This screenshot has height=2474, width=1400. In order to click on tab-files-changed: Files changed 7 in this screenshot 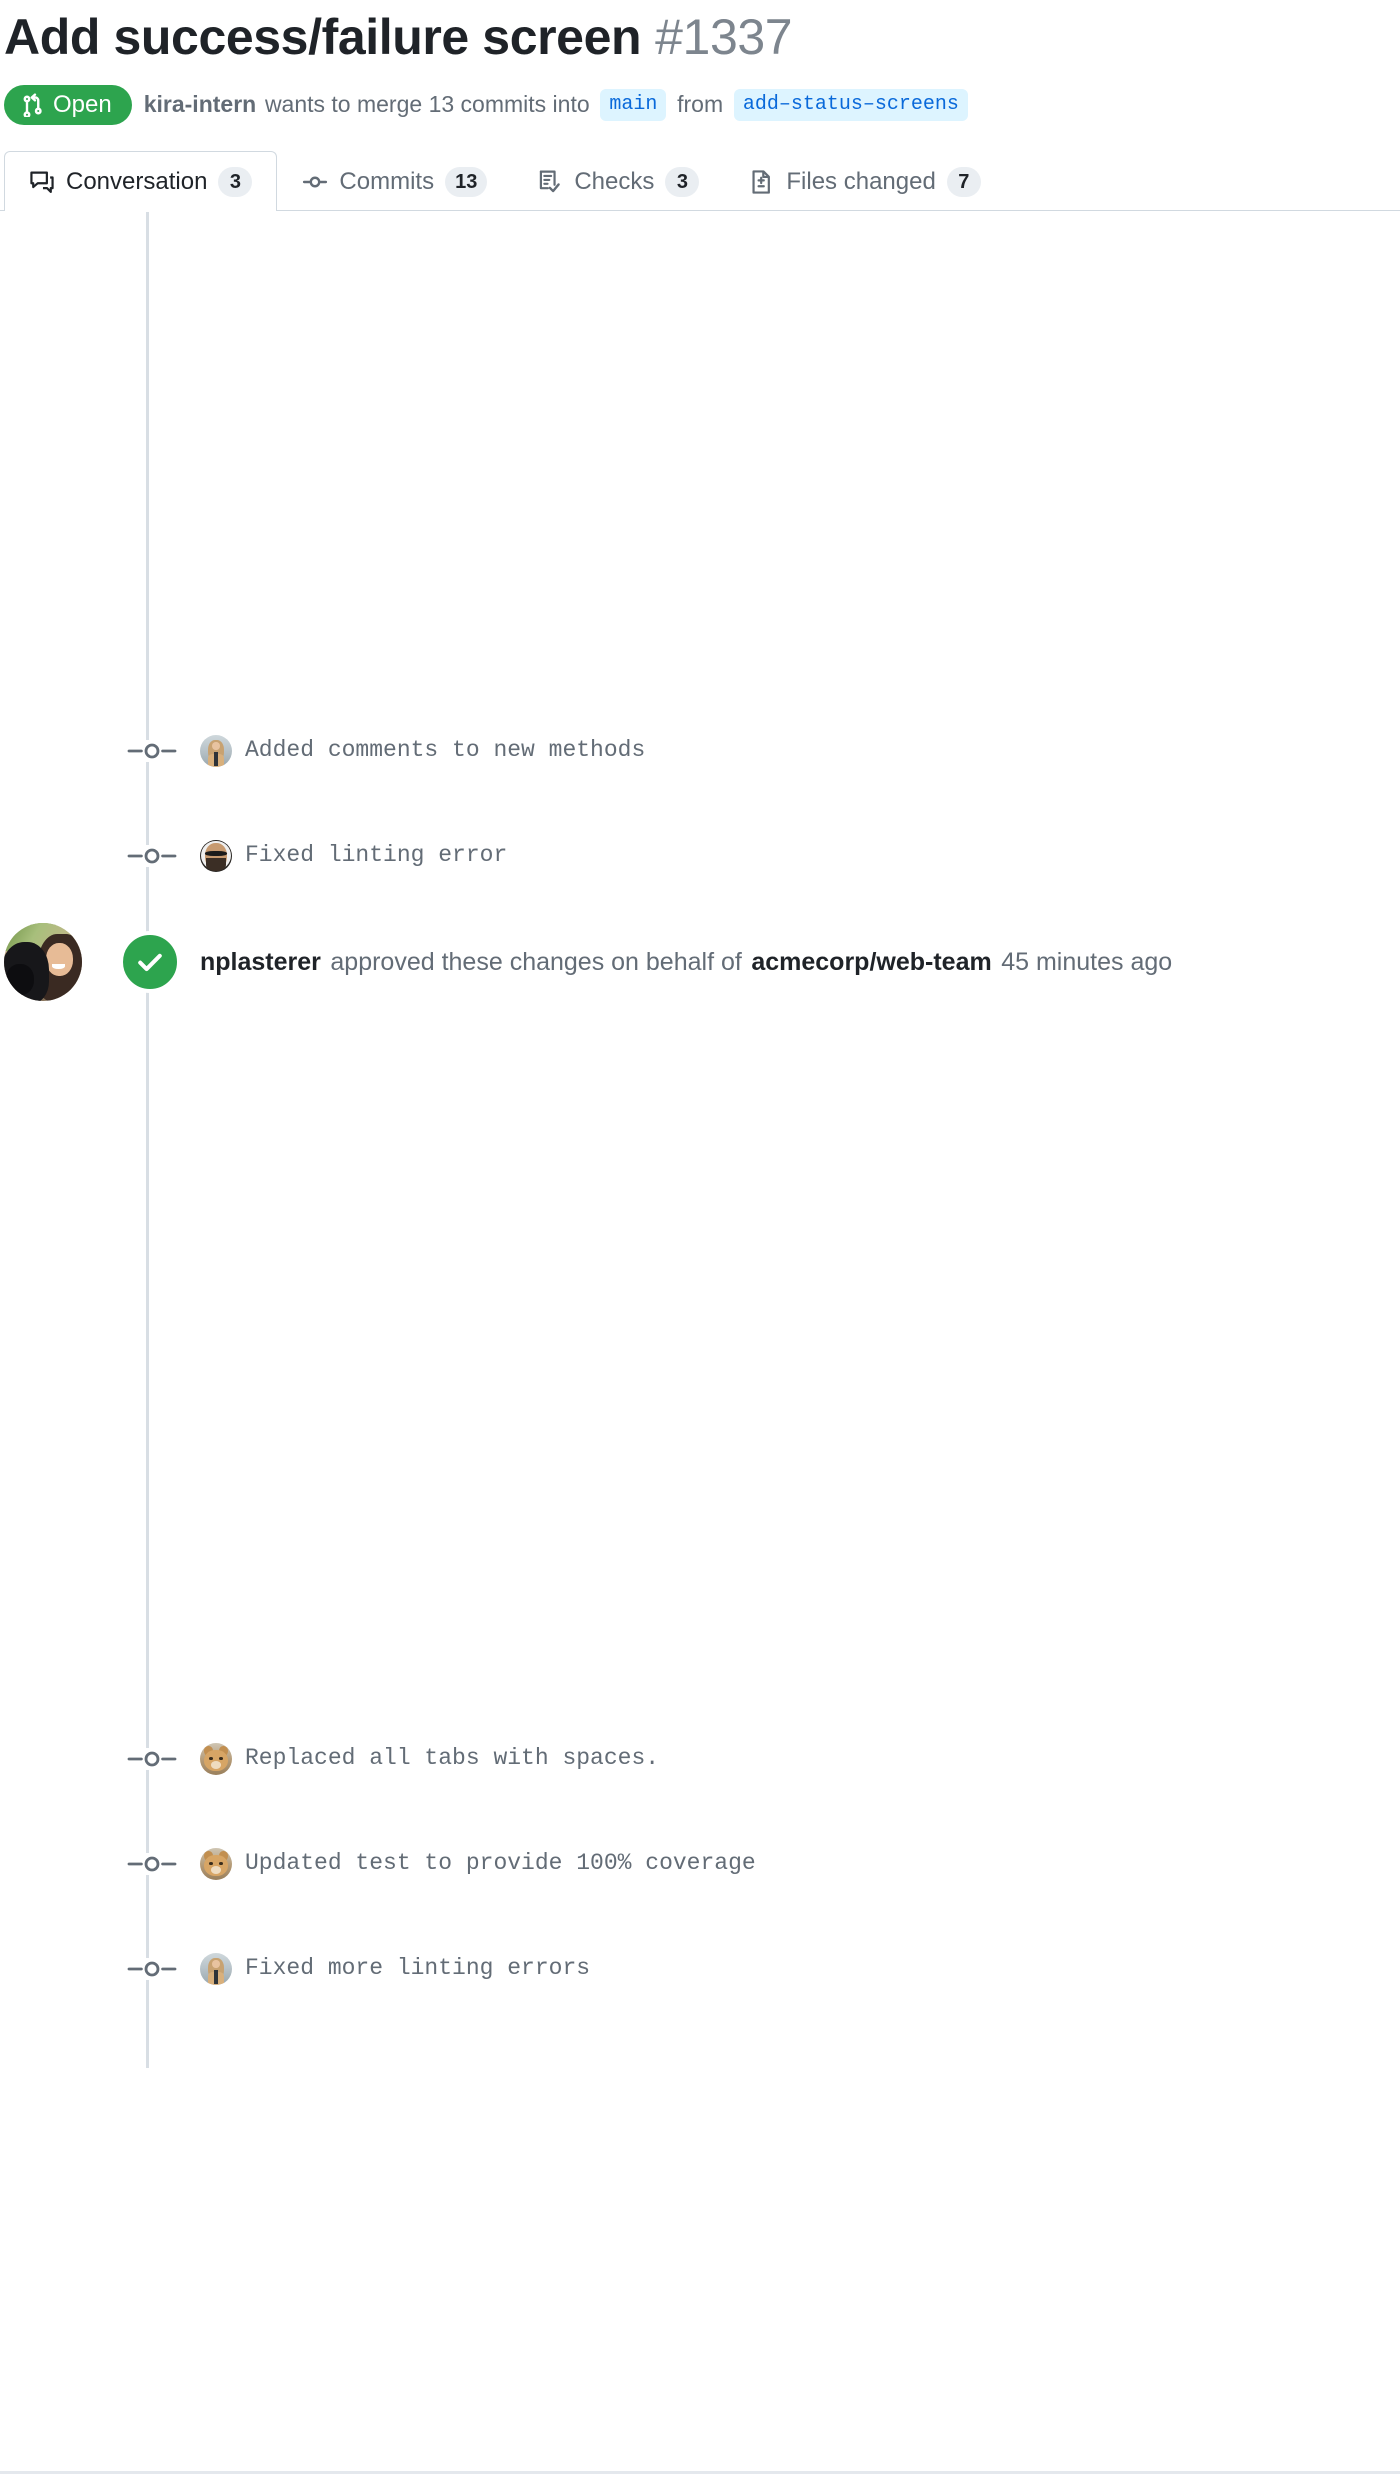, I will do `click(864, 181)`.